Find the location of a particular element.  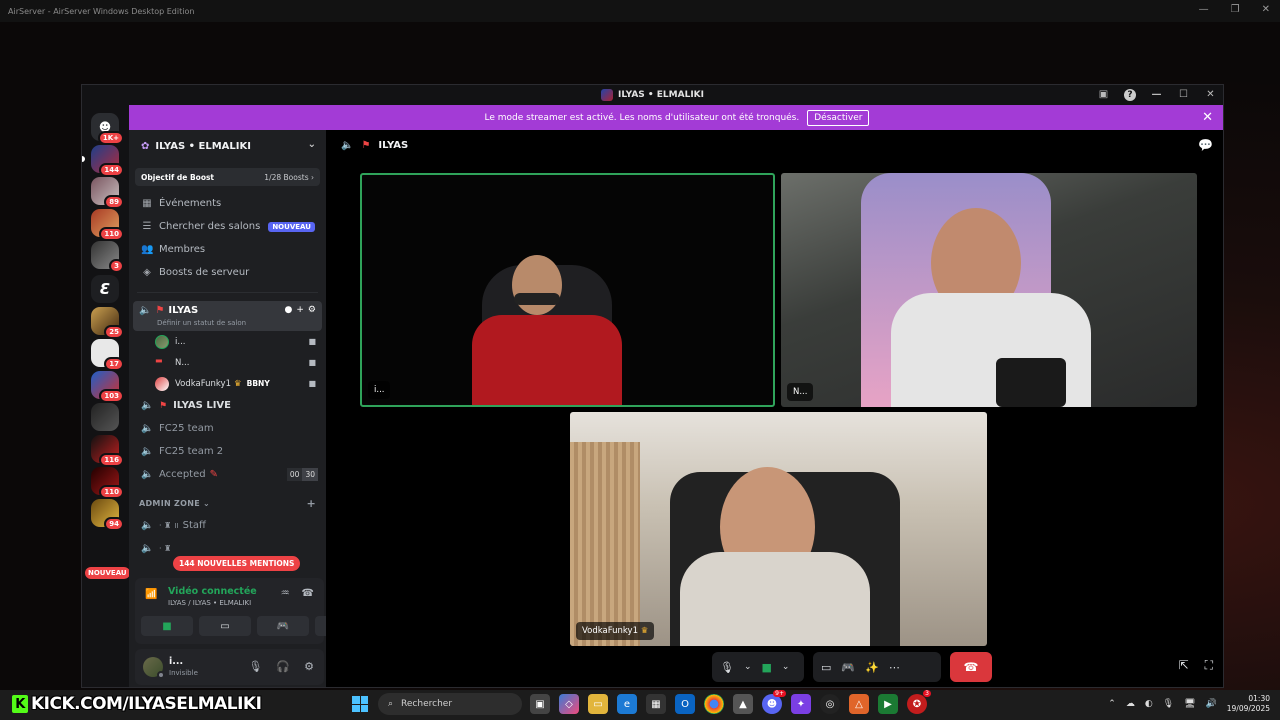

home-button: ☻ 1K+ is located at coordinates (107, 129).